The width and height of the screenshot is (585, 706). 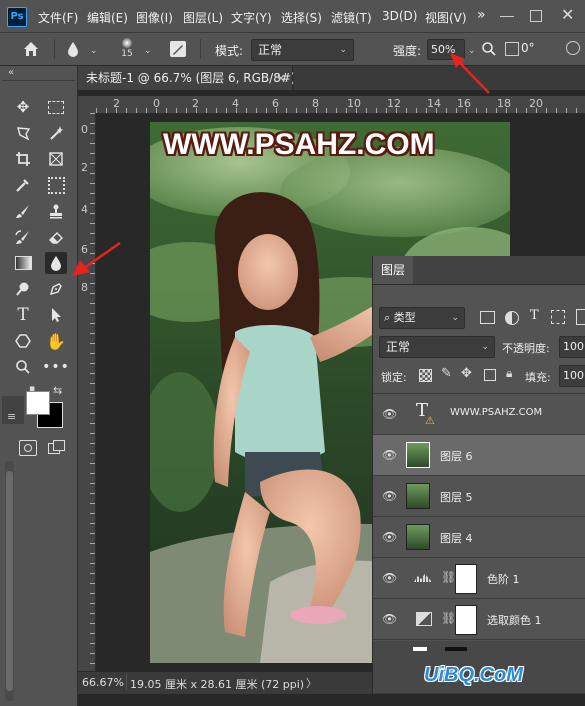 What do you see at coordinates (399, 16) in the screenshot?
I see `menu-3d: 3D(D)` at bounding box center [399, 16].